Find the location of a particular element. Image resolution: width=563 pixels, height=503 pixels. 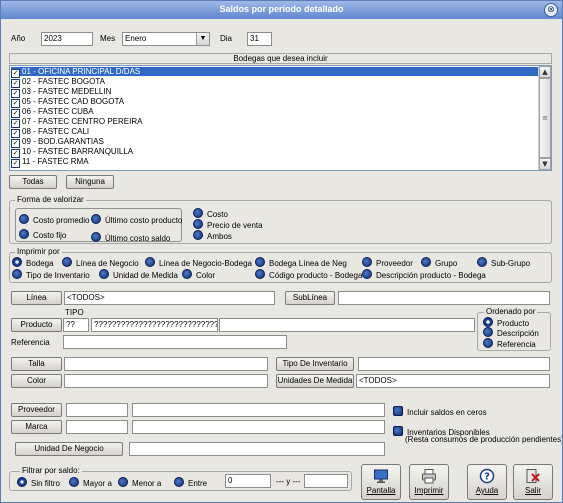

radio-orden-referencia: Referencia is located at coordinates (509, 344).